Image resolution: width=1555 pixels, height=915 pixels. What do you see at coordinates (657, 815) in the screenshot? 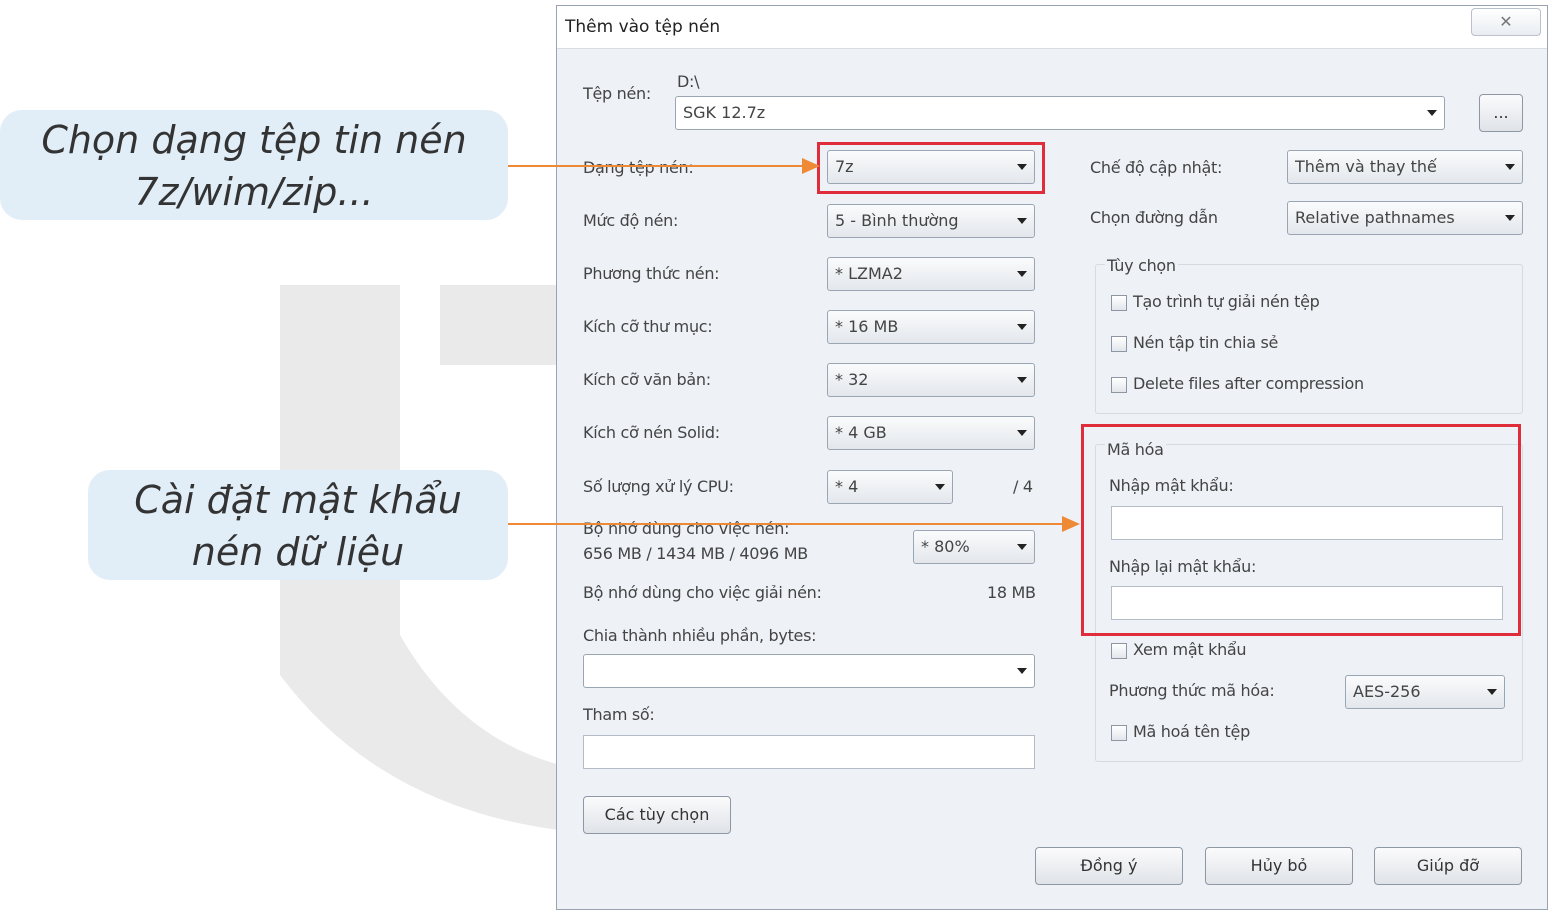
I see `options-button: Các tùy chọn` at bounding box center [657, 815].